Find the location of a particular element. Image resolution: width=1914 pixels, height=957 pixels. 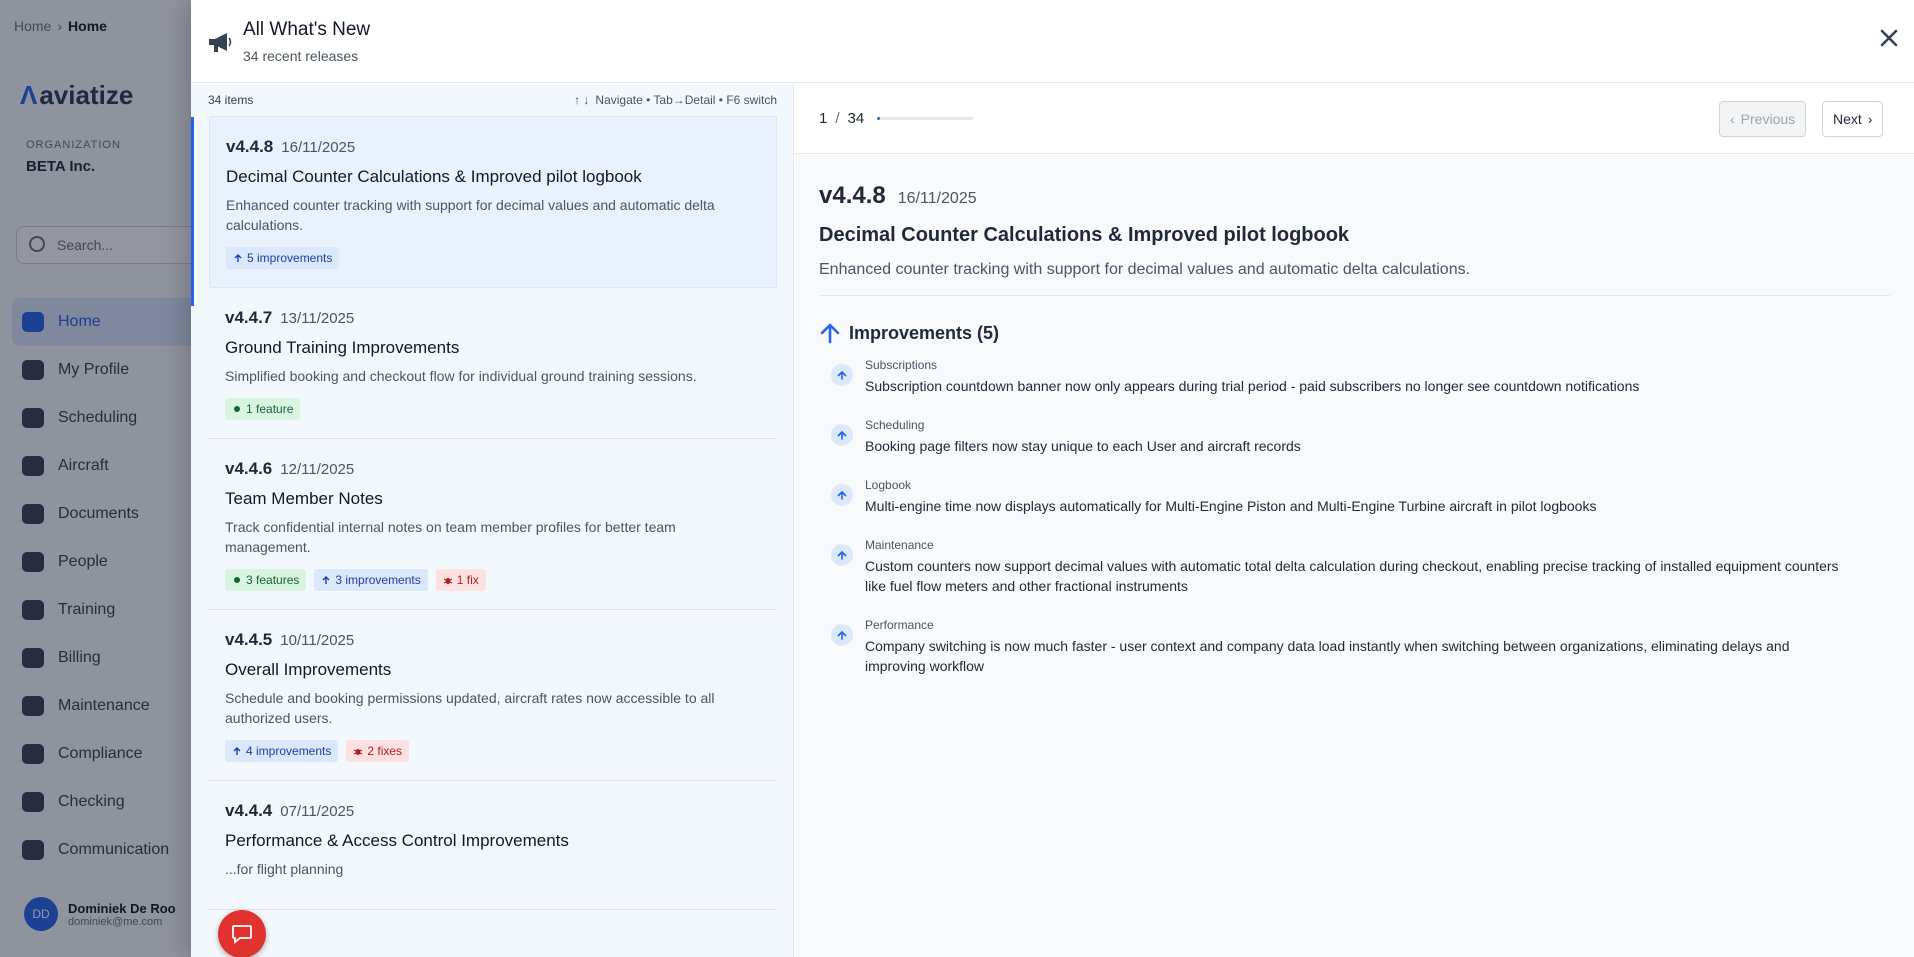

feature-badge: 3 features is located at coordinates (266, 580).